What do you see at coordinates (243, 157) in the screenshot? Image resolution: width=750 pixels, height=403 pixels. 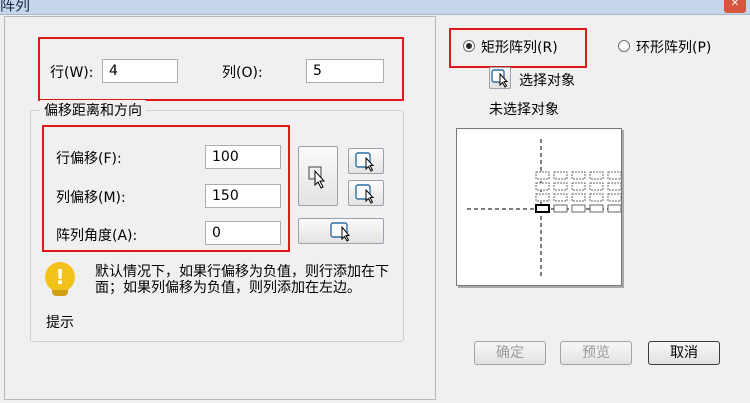 I see `row-offset-input: 100` at bounding box center [243, 157].